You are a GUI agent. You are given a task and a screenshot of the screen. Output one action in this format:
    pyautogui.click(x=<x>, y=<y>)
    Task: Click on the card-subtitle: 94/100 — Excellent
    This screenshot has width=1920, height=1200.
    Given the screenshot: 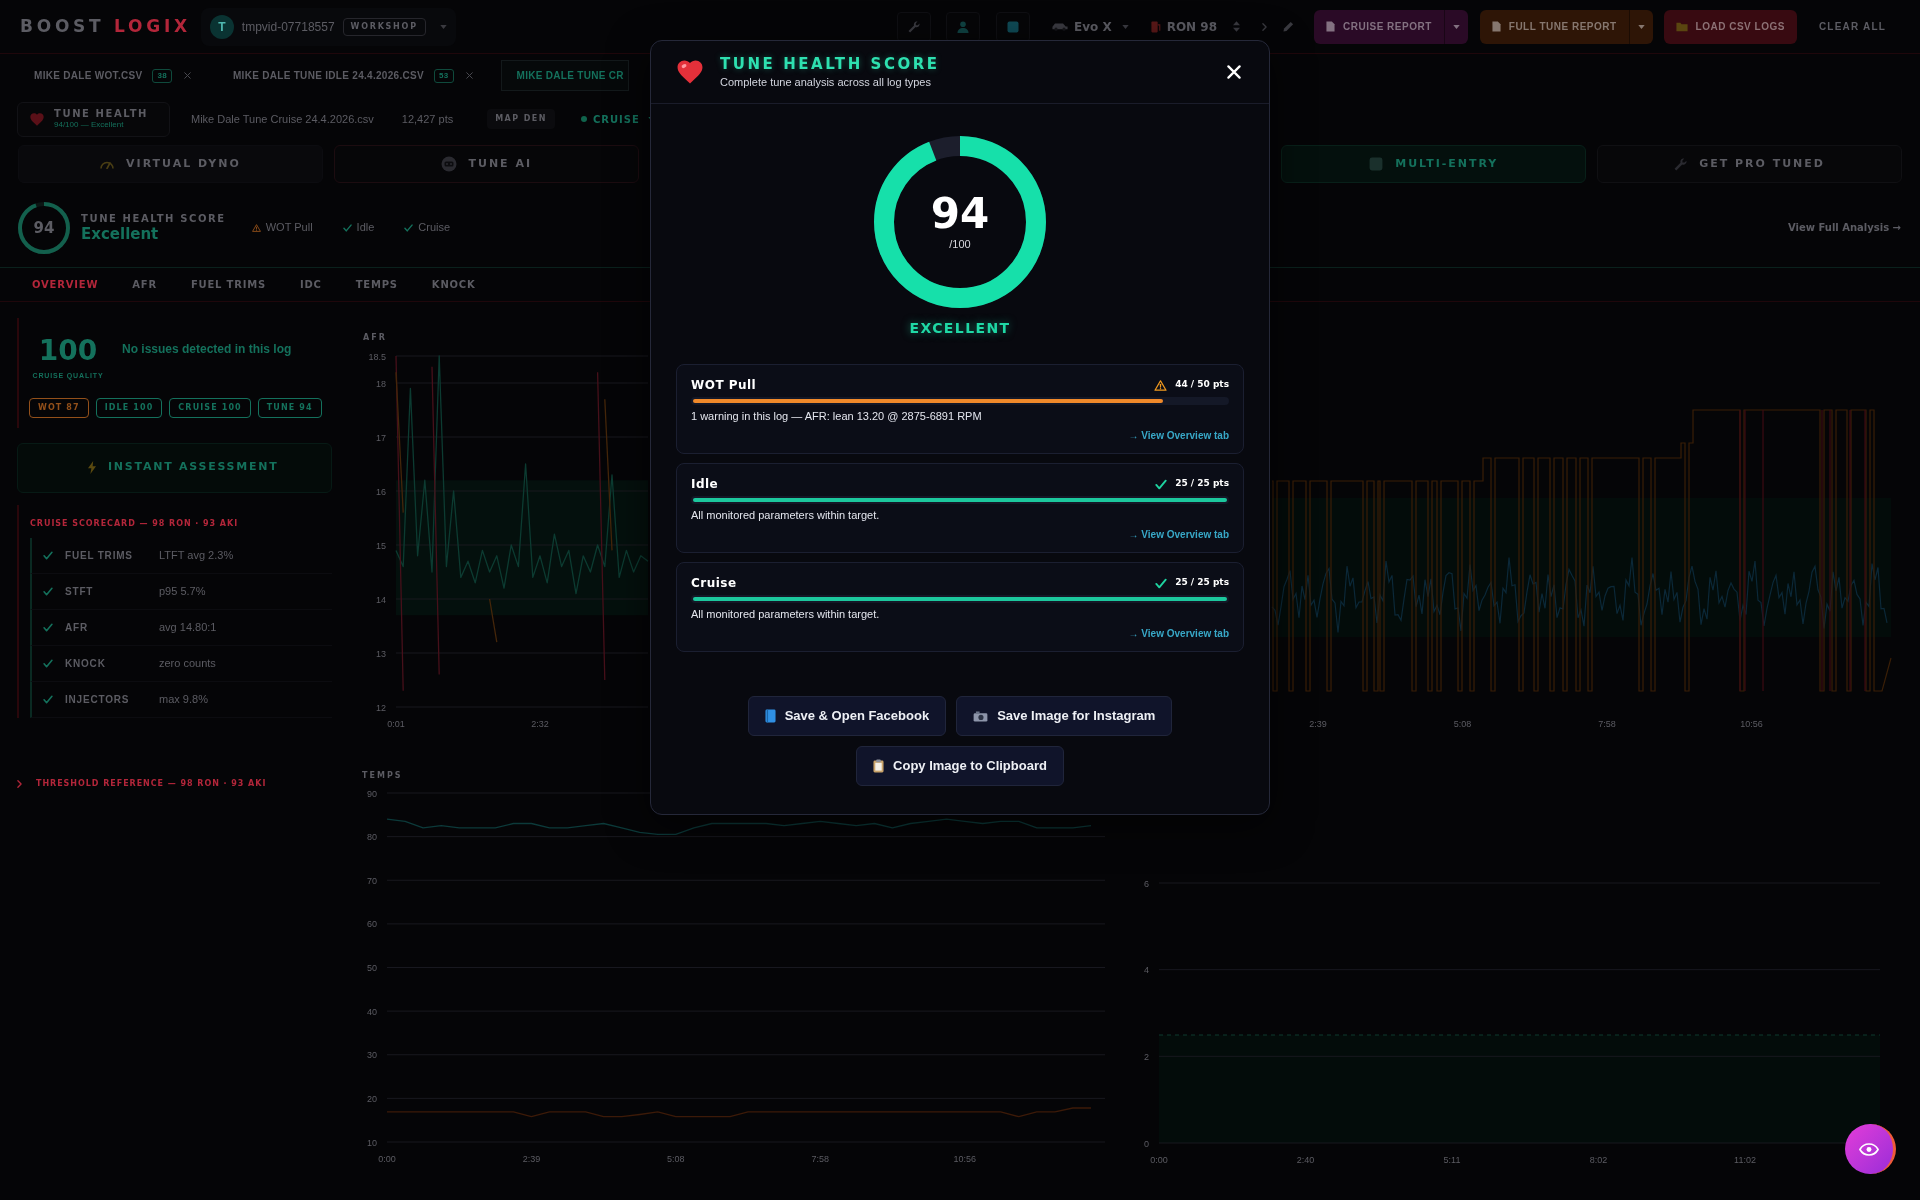 What is the action you would take?
    pyautogui.click(x=89, y=125)
    